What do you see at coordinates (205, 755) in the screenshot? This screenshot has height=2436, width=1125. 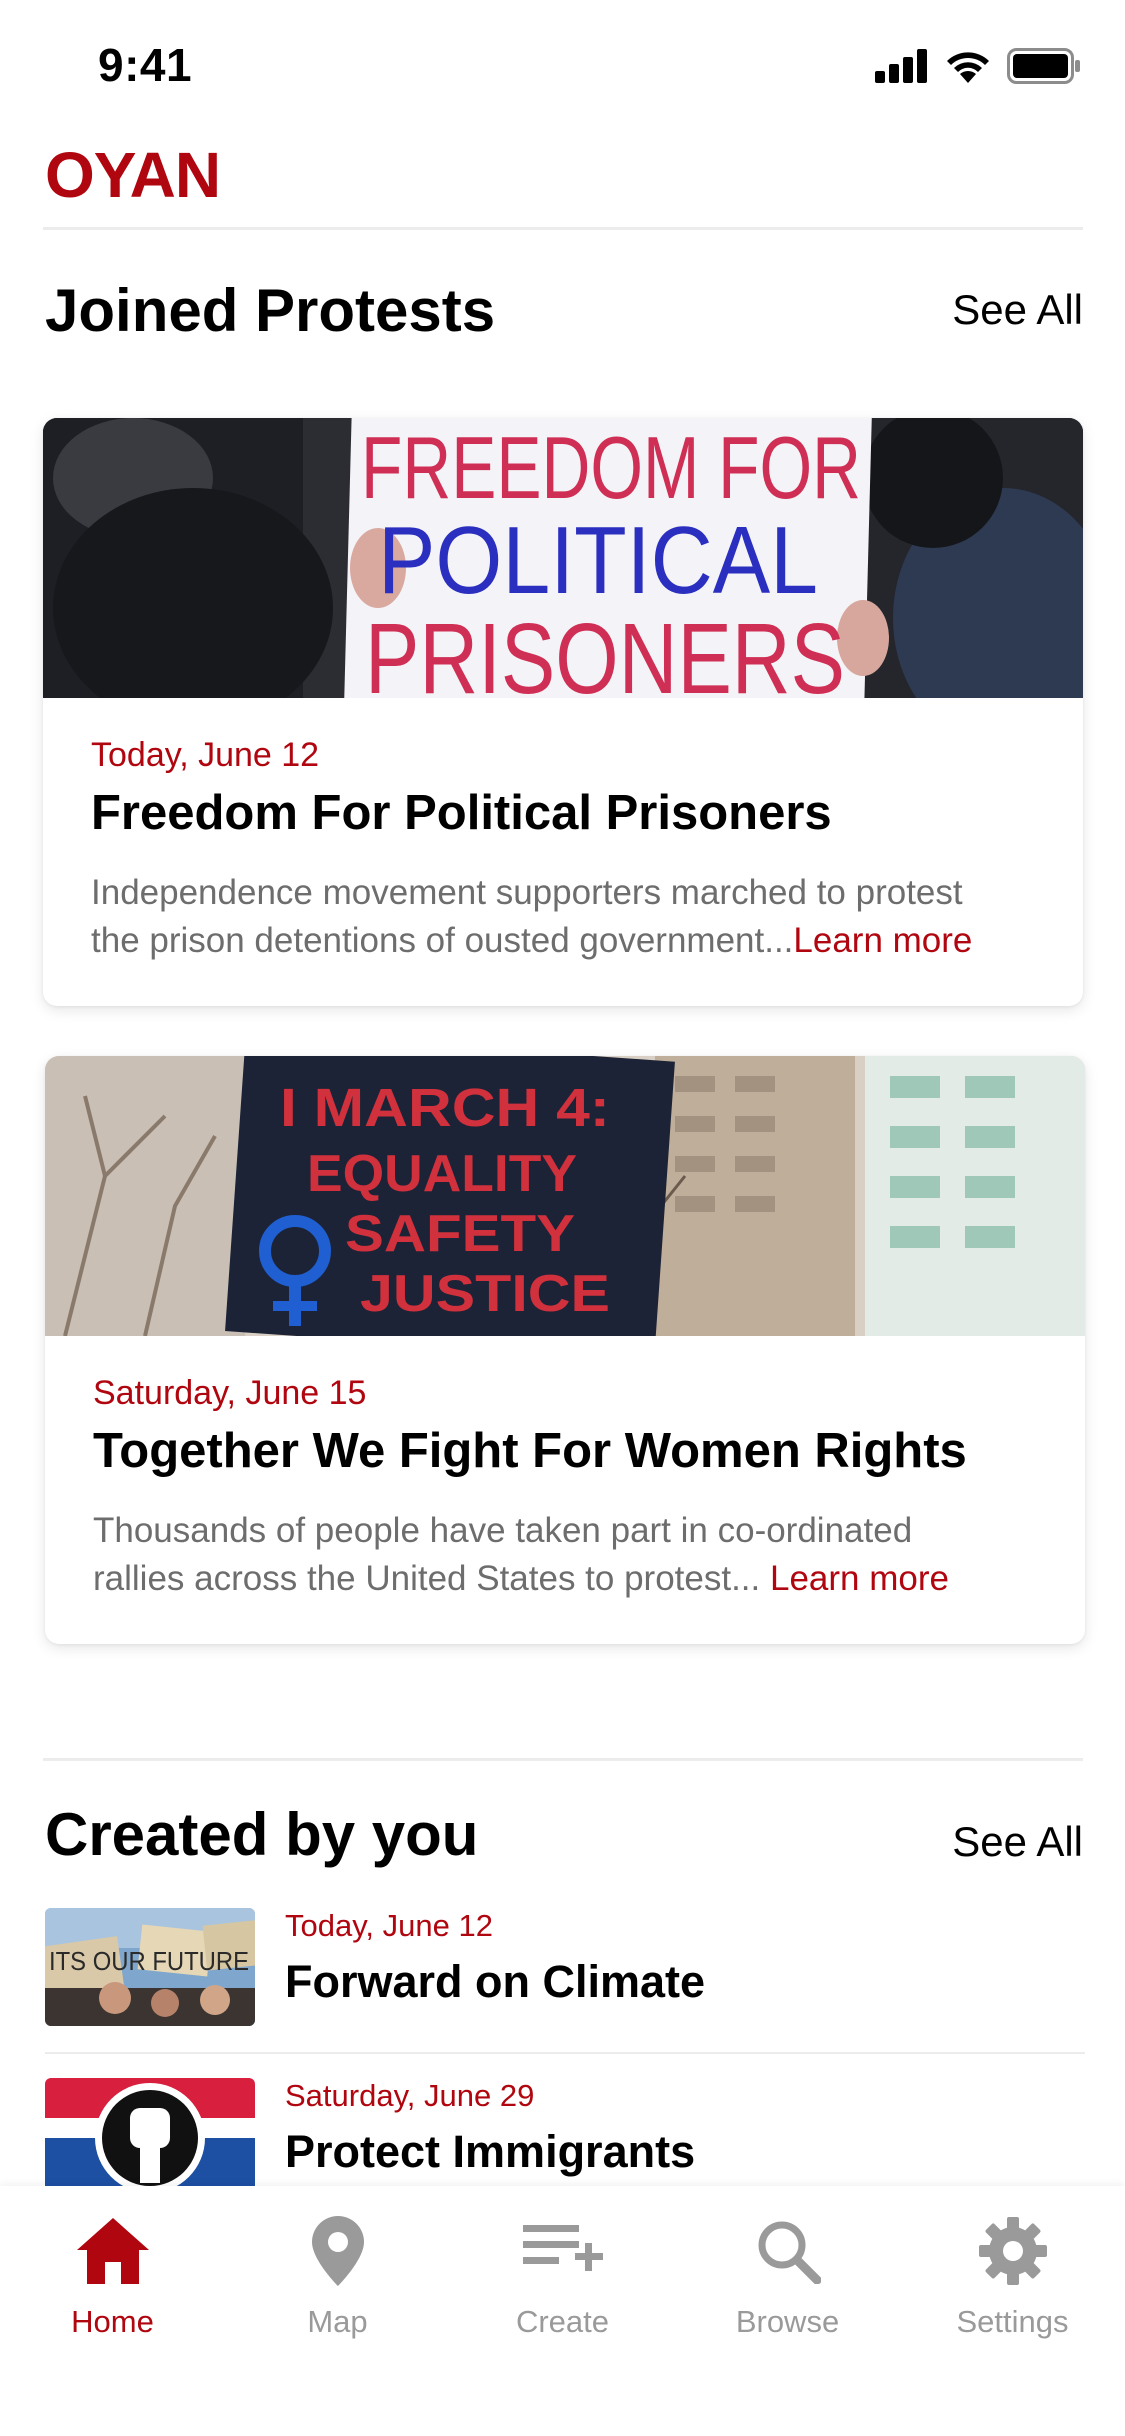 I see `card-date: Today, June 12` at bounding box center [205, 755].